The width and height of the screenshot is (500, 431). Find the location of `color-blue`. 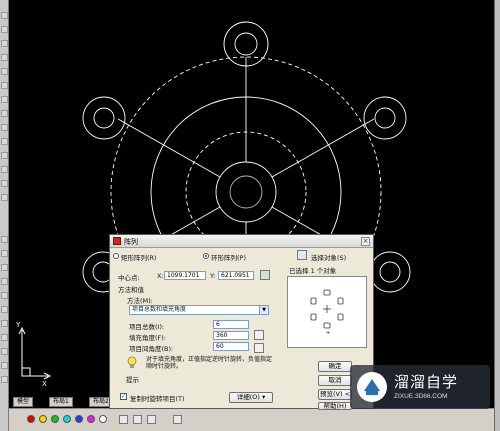

color-blue is located at coordinates (79, 419).